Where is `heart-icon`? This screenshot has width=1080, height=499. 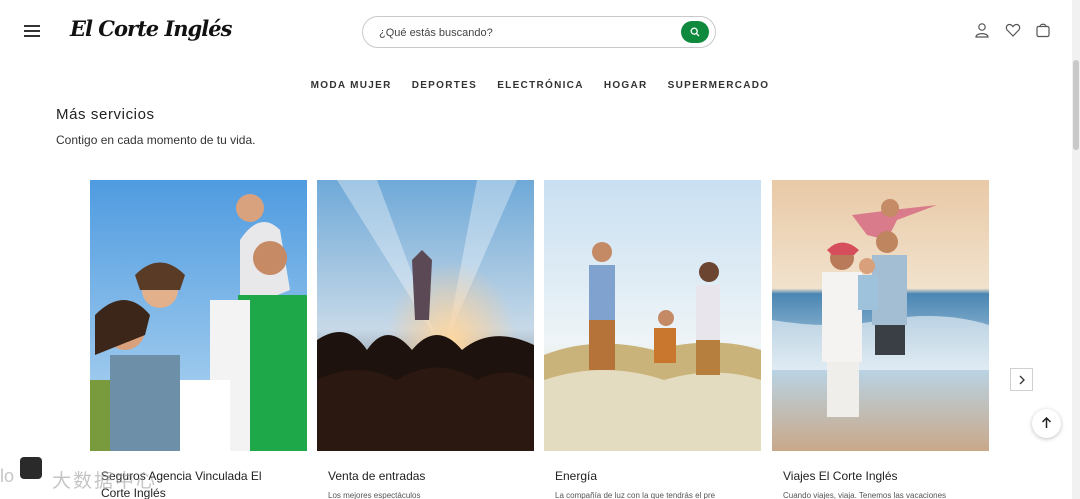 heart-icon is located at coordinates (1013, 30).